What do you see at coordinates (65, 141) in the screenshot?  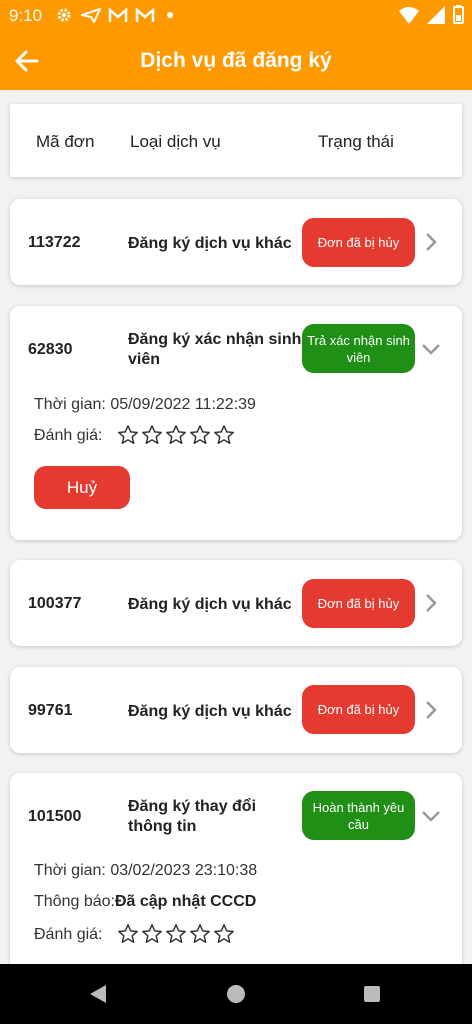 I see `header-order-id: Mã đơn` at bounding box center [65, 141].